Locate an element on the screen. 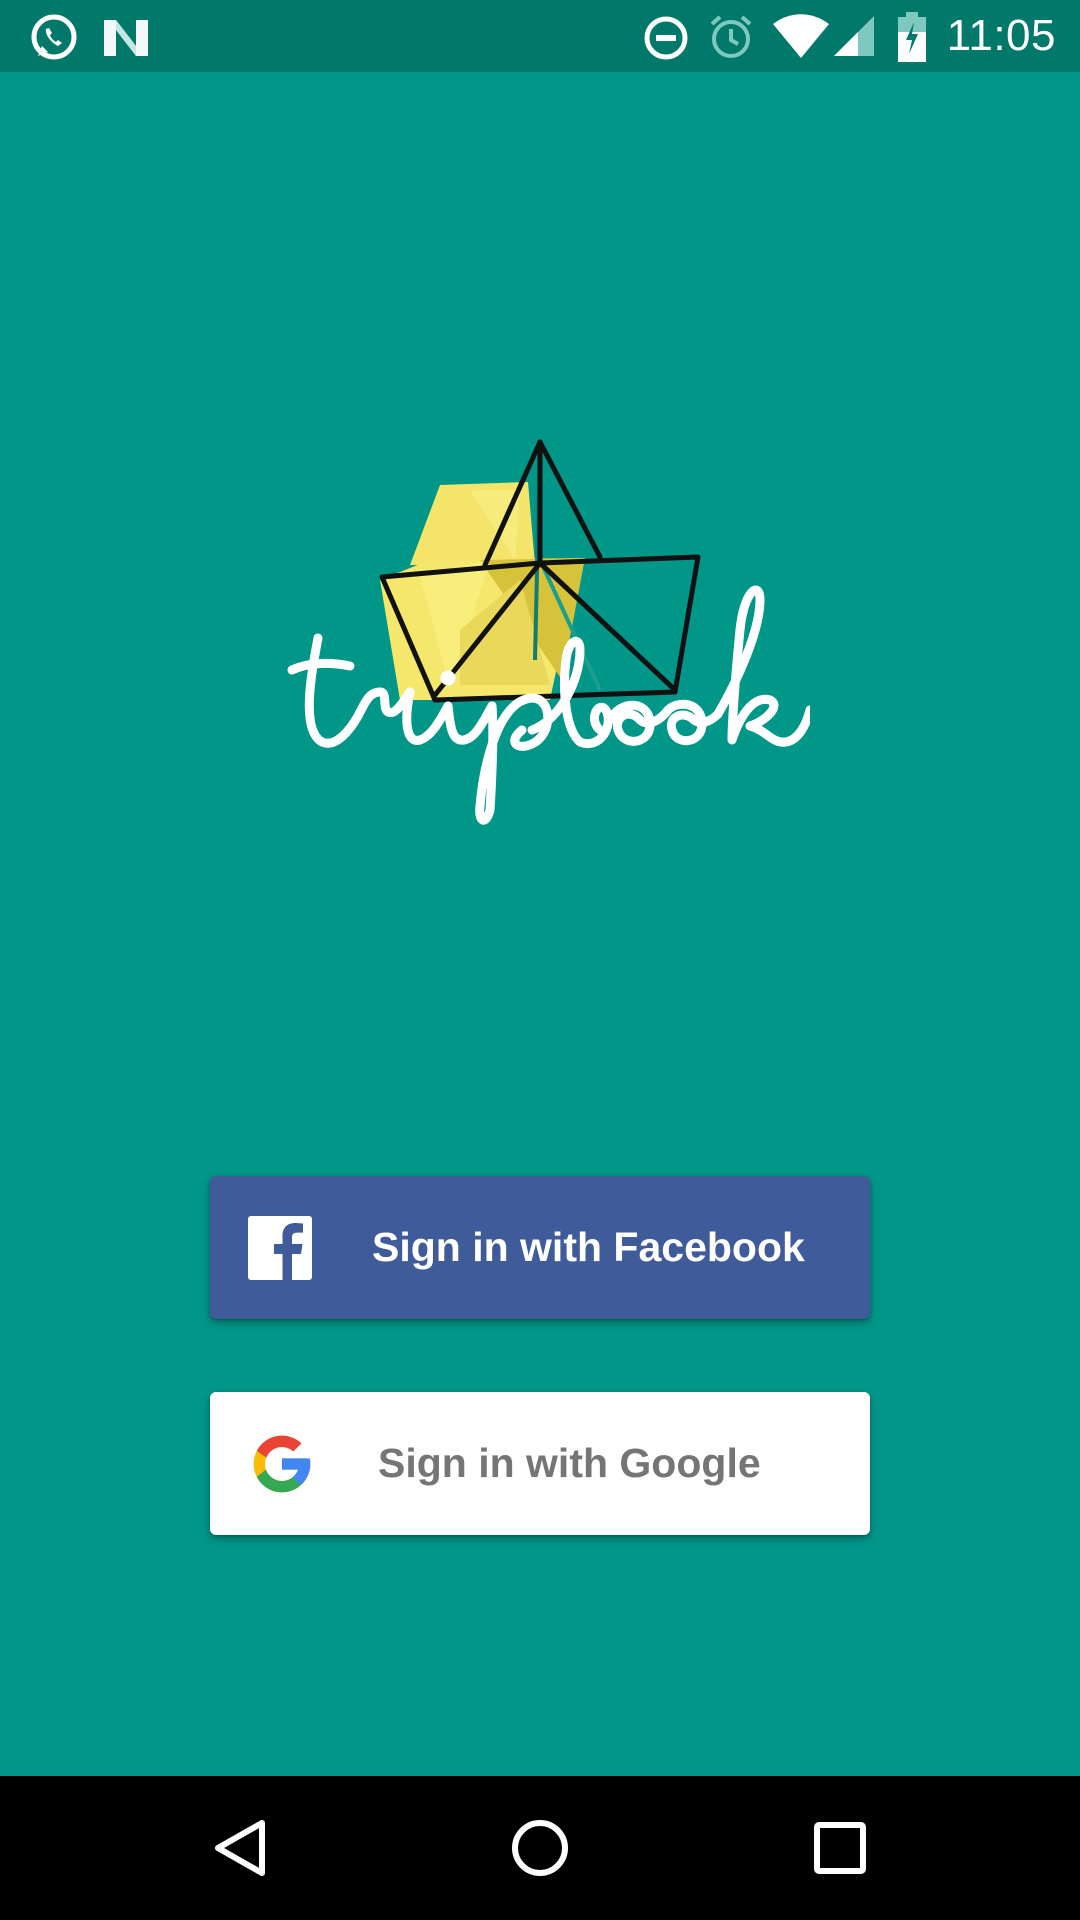 Image resolution: width=1080 pixels, height=1920 pixels. recents-button is located at coordinates (840, 1848).